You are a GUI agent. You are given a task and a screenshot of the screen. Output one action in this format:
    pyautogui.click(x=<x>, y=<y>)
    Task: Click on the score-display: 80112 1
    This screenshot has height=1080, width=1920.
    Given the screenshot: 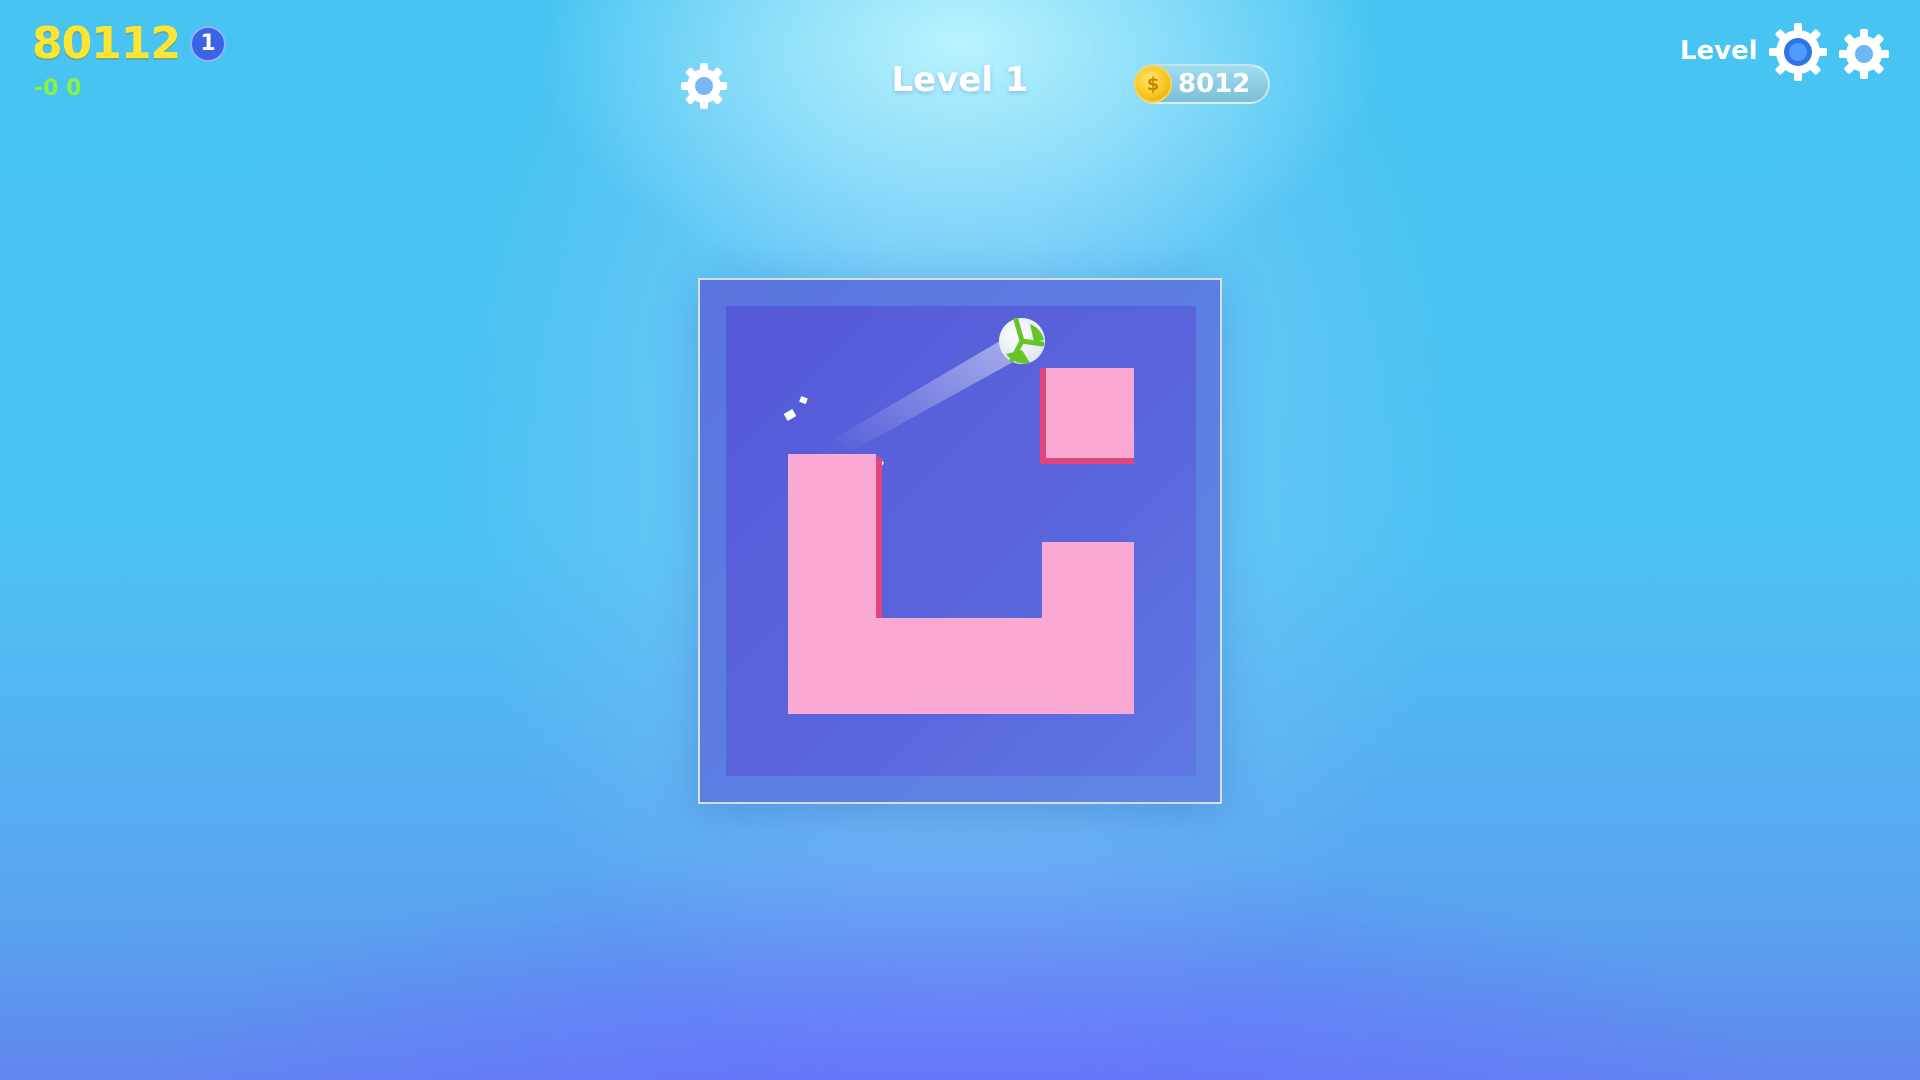 What is the action you would take?
    pyautogui.click(x=129, y=43)
    